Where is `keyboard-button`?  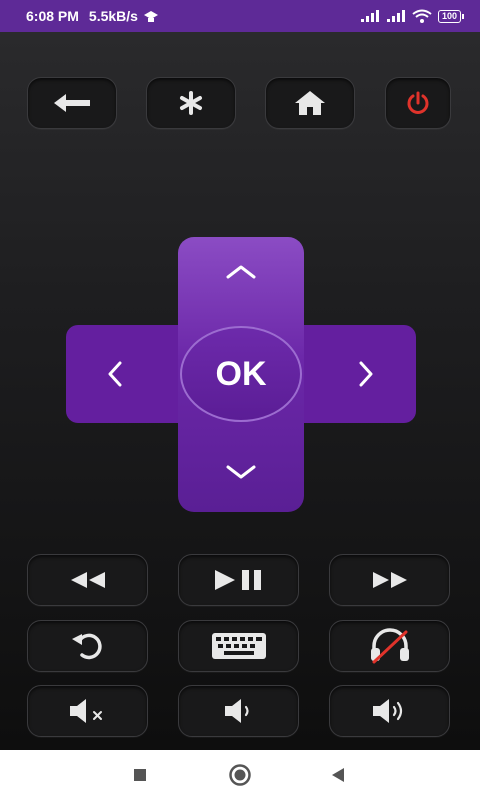
keyboard-button is located at coordinates (238, 646).